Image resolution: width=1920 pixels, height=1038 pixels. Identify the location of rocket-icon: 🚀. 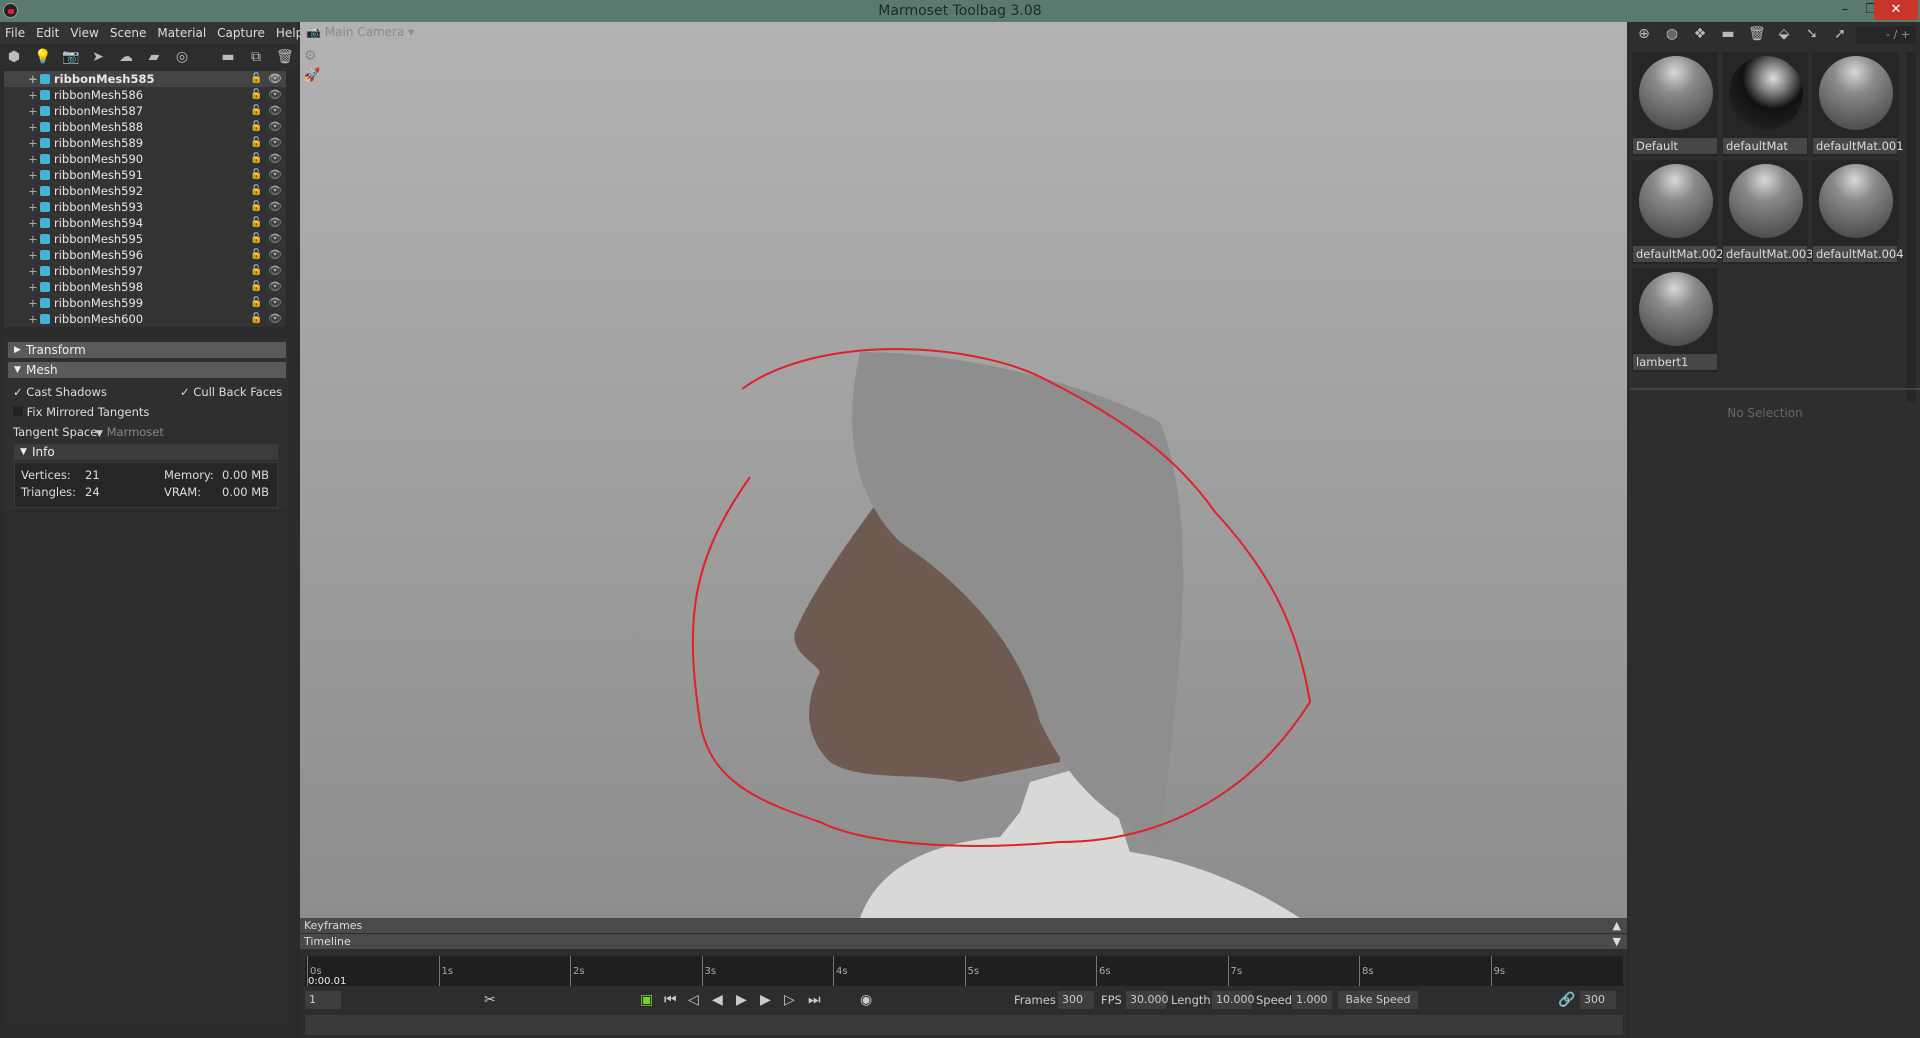
(312, 75).